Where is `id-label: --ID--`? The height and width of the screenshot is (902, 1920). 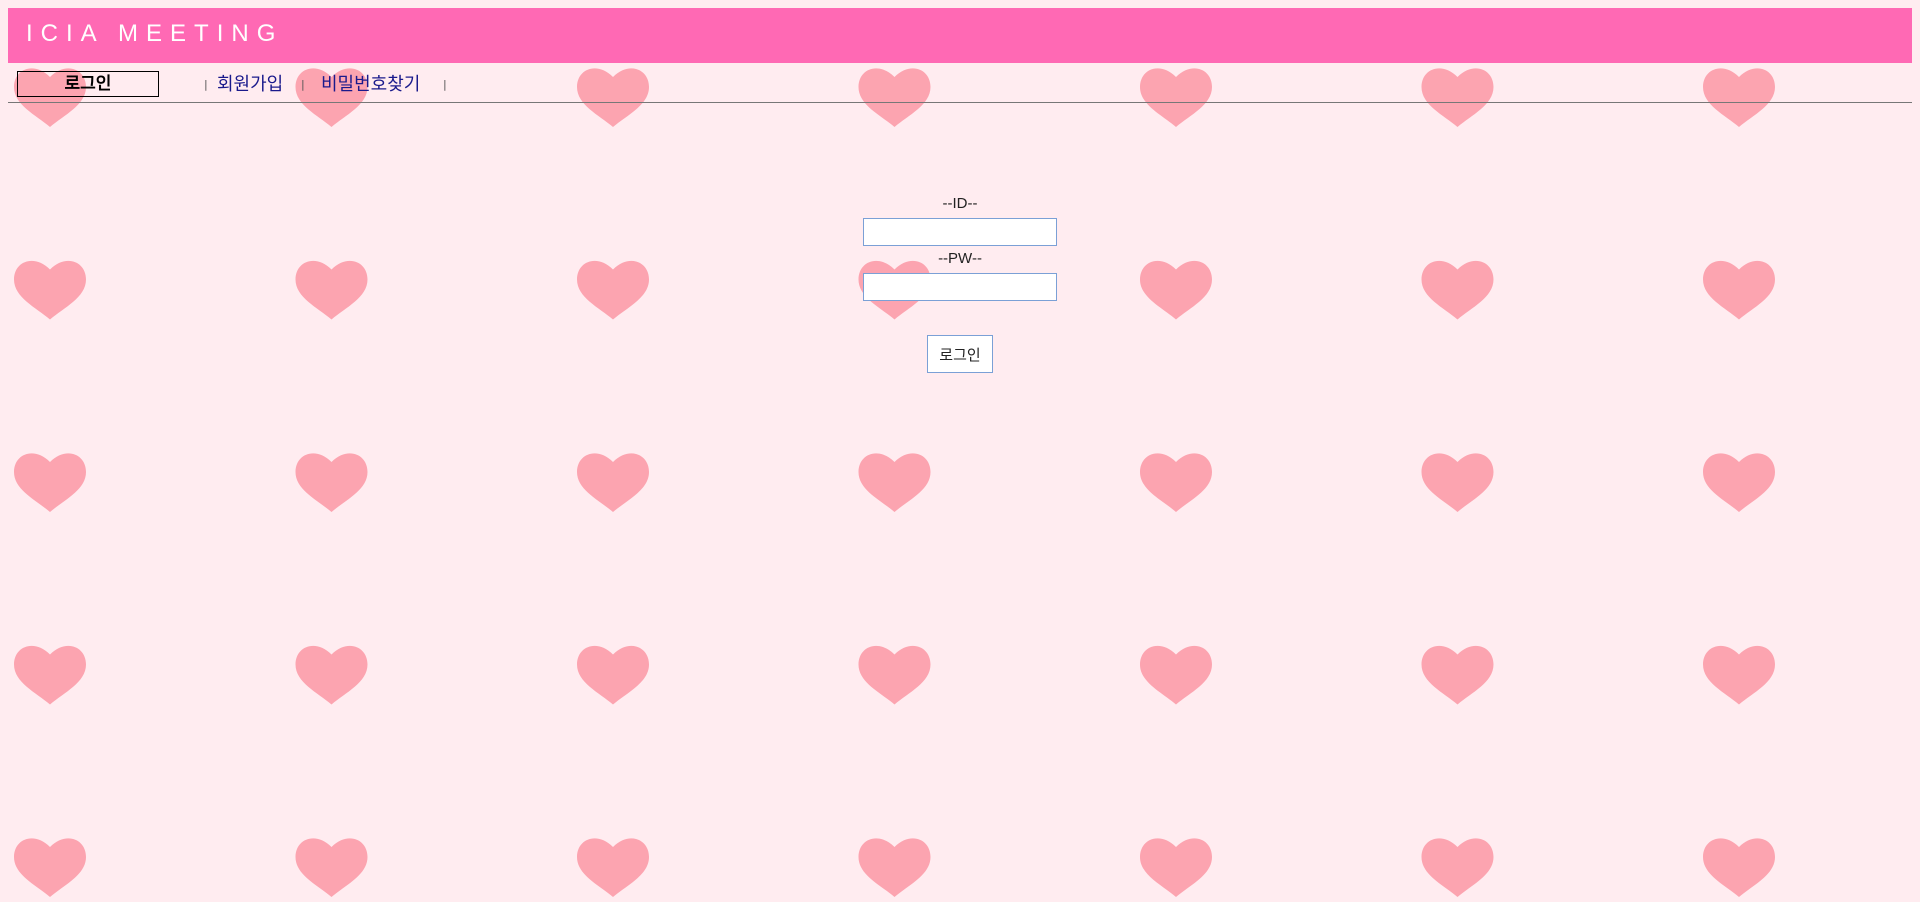 id-label: --ID-- is located at coordinates (960, 203).